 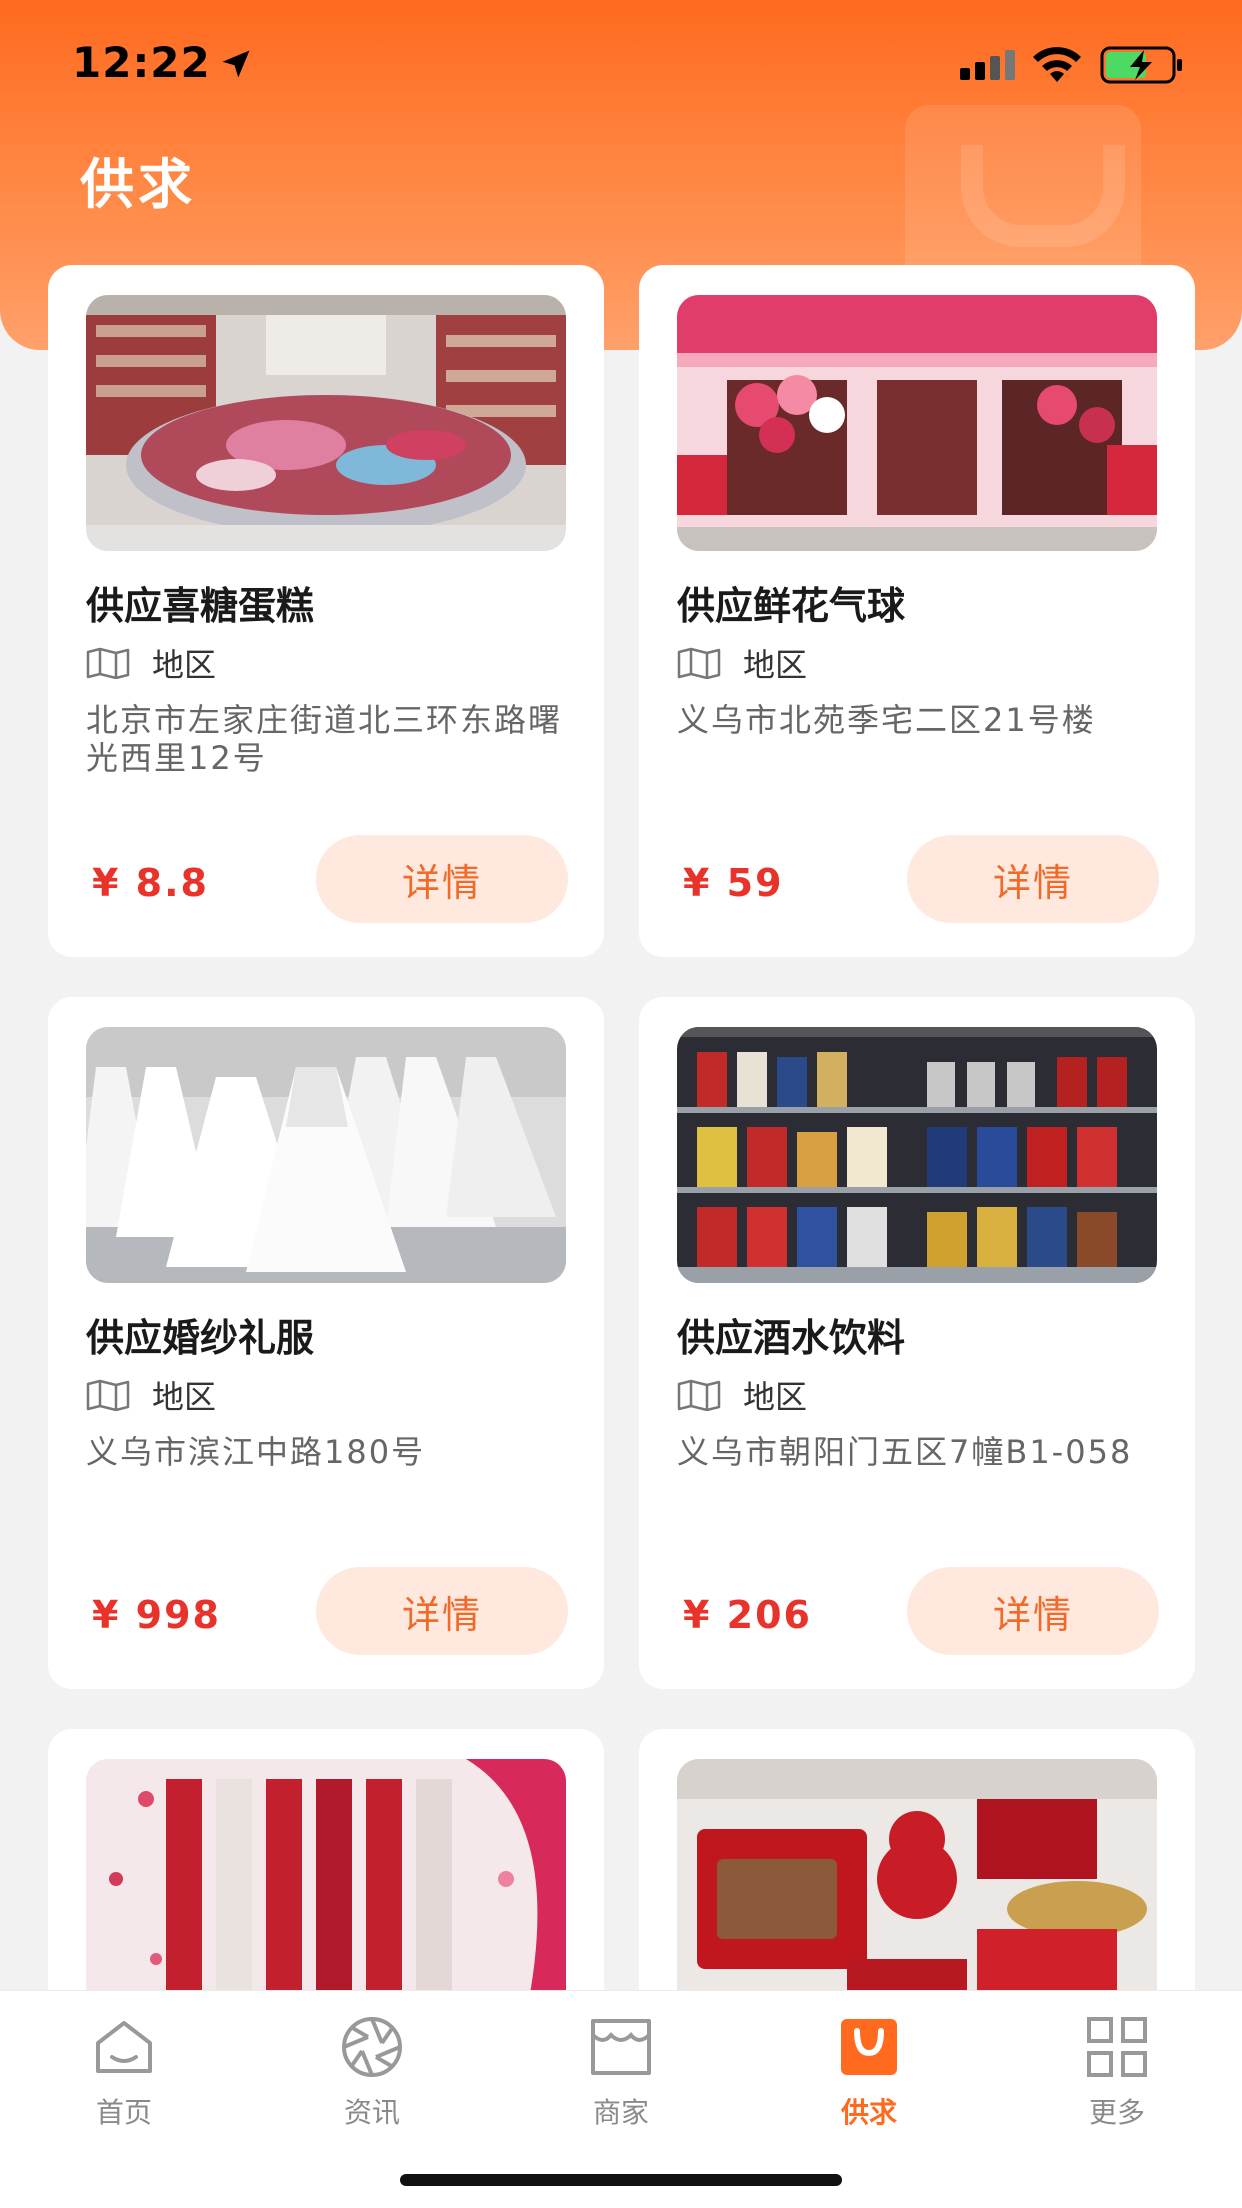 What do you see at coordinates (326, 423) in the screenshot?
I see `product-image-candy-shop` at bounding box center [326, 423].